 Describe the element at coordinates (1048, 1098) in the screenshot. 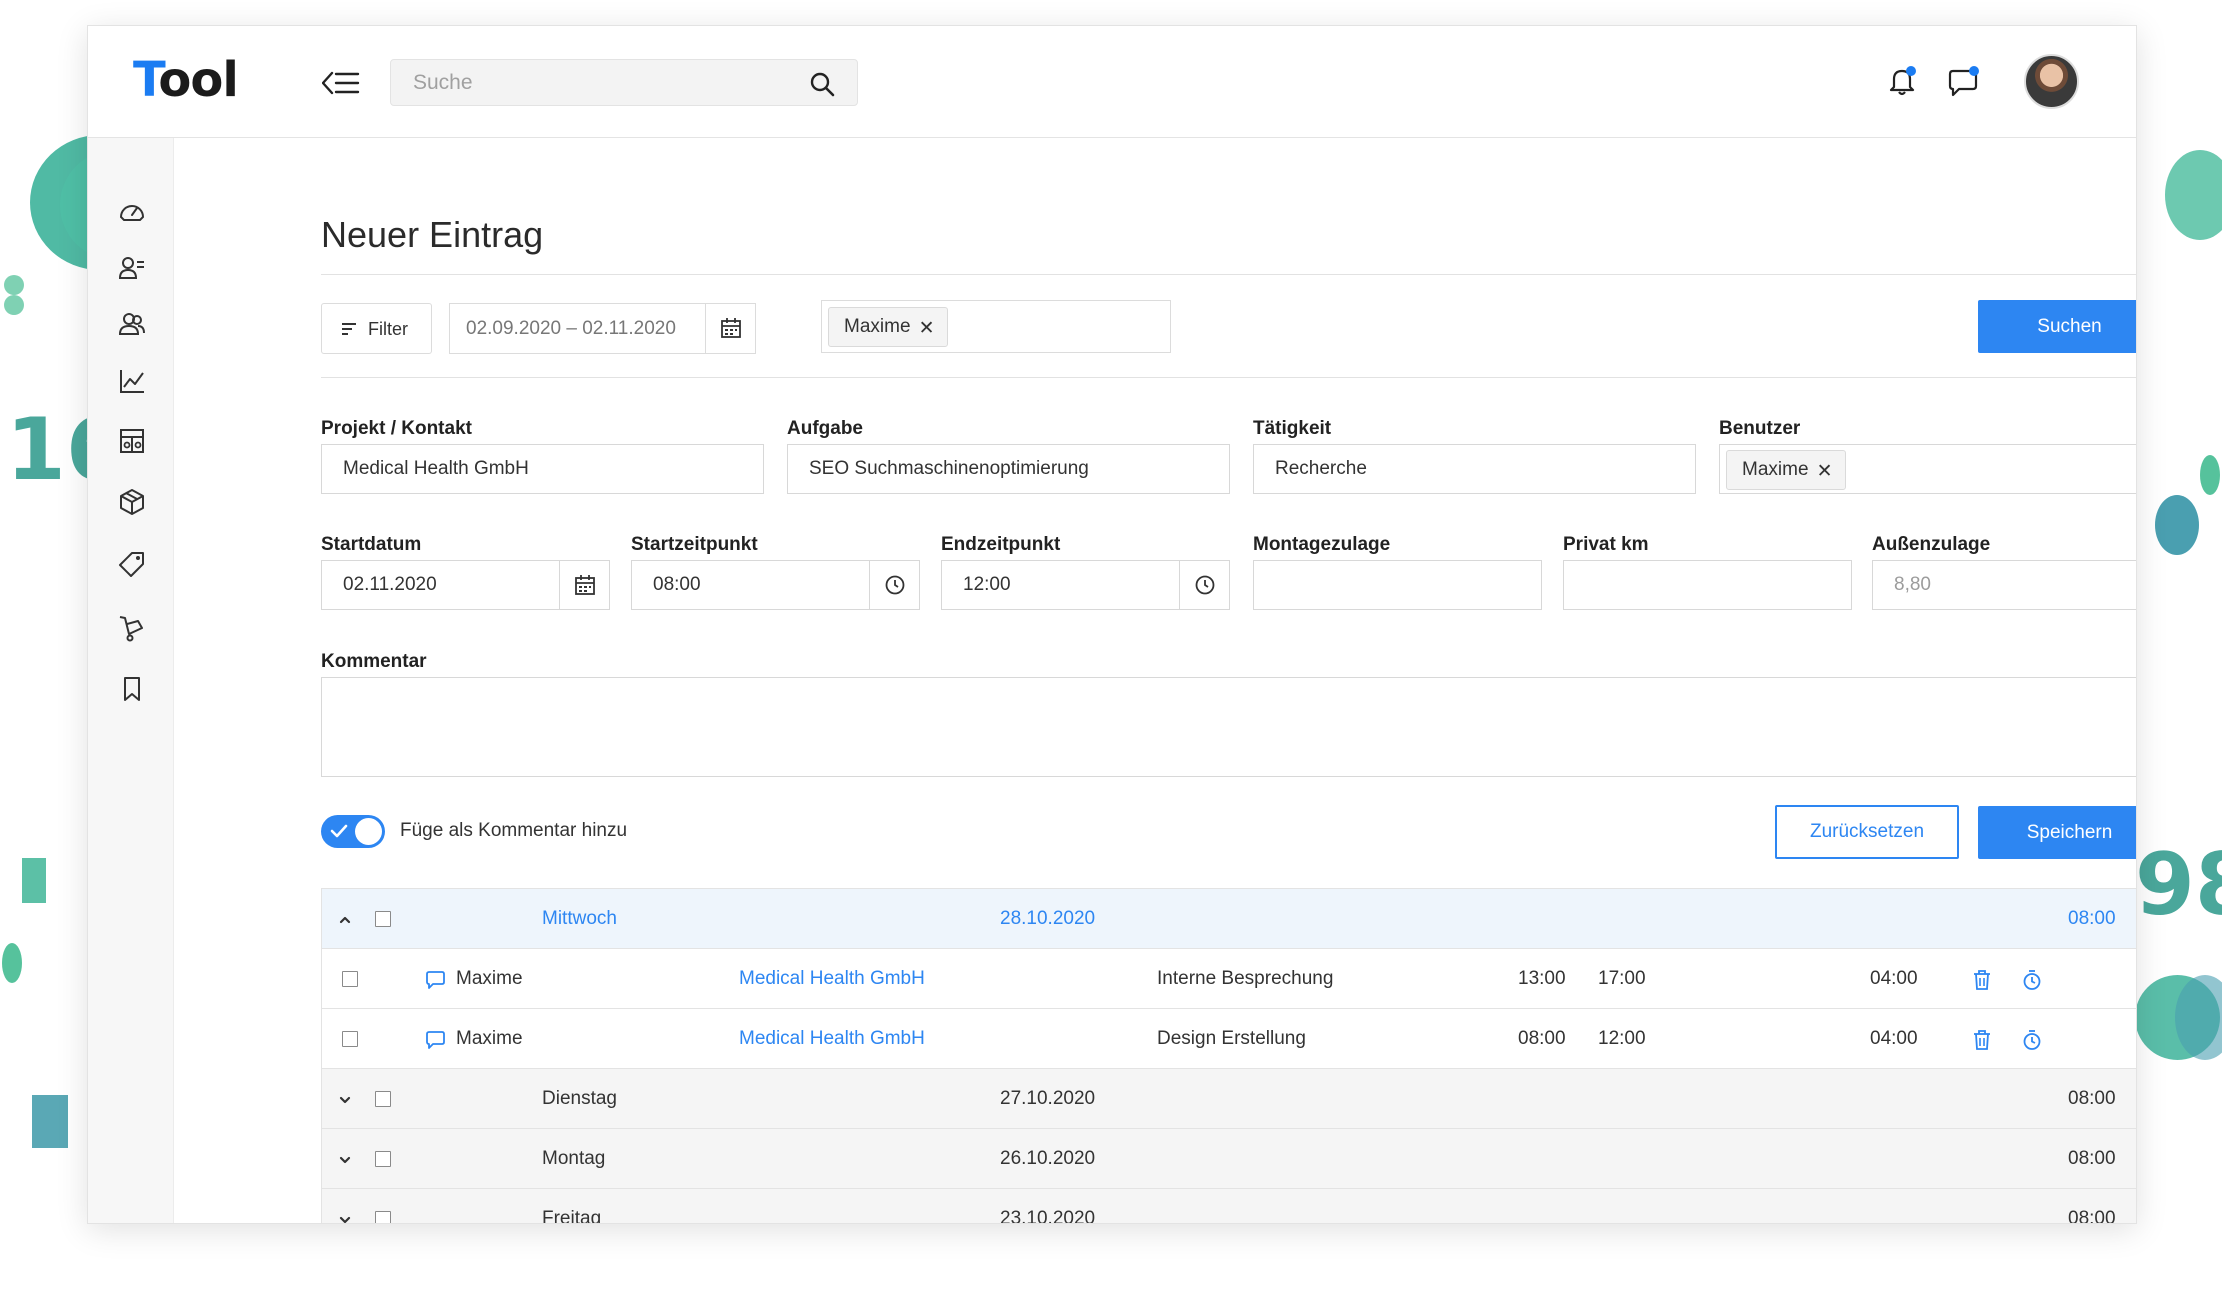

I see `group-date: 27.10.2020` at that location.